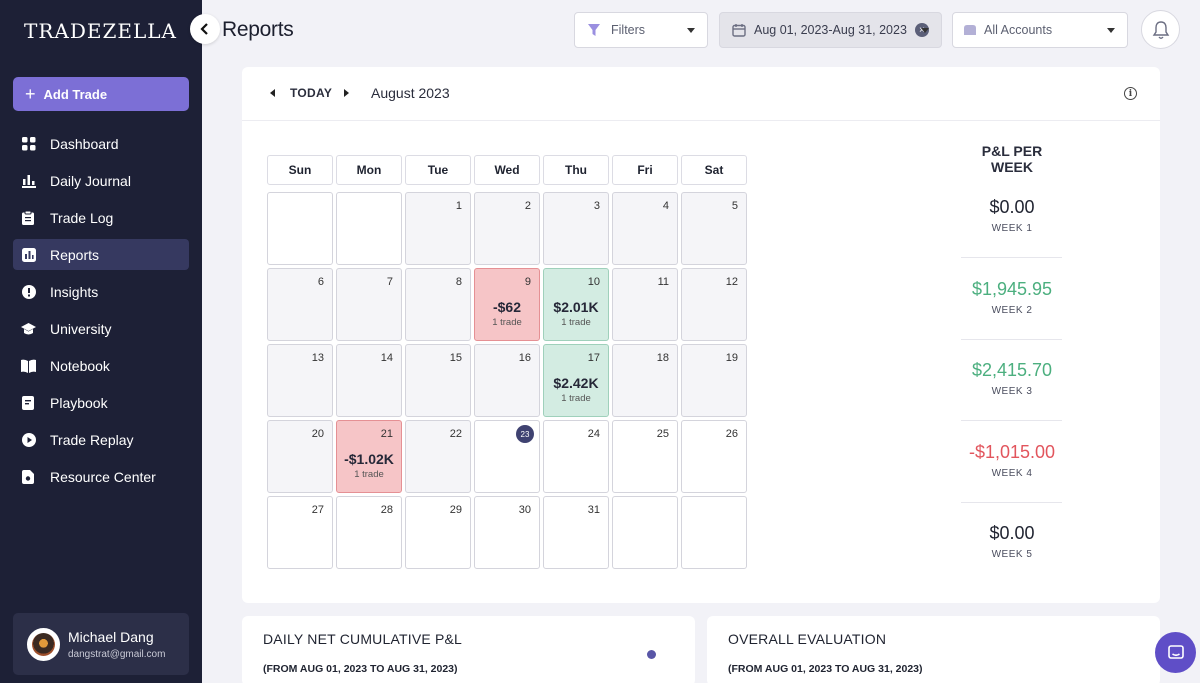 The image size is (1200, 683). What do you see at coordinates (714, 532) in the screenshot?
I see `calendar-empty-cell` at bounding box center [714, 532].